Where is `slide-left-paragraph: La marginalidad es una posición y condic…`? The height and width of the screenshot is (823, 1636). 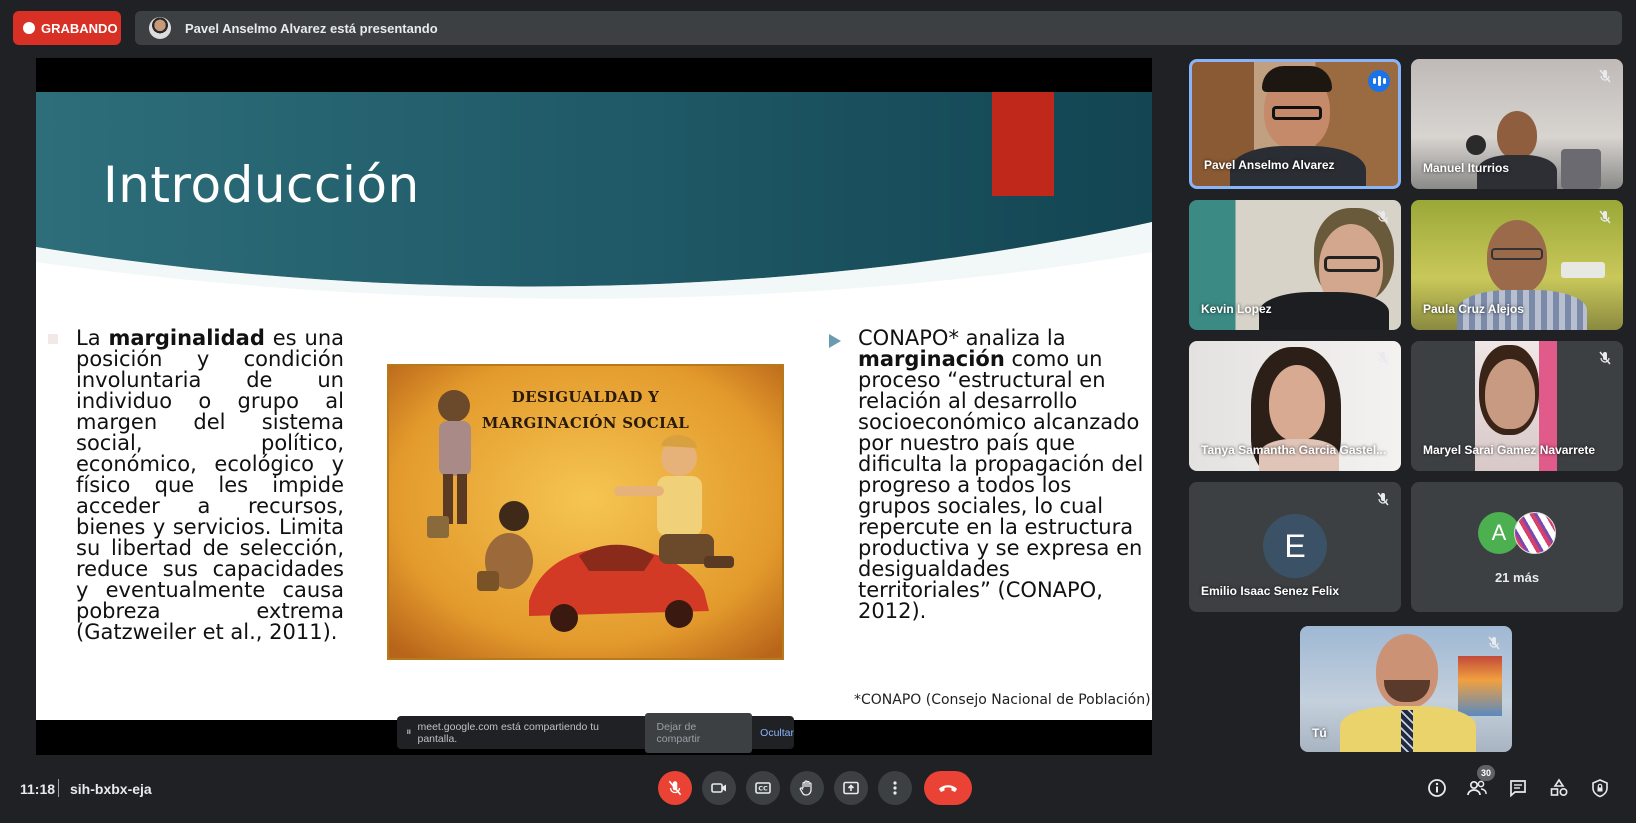 slide-left-paragraph: La marginalidad es una posición y condic… is located at coordinates (210, 485).